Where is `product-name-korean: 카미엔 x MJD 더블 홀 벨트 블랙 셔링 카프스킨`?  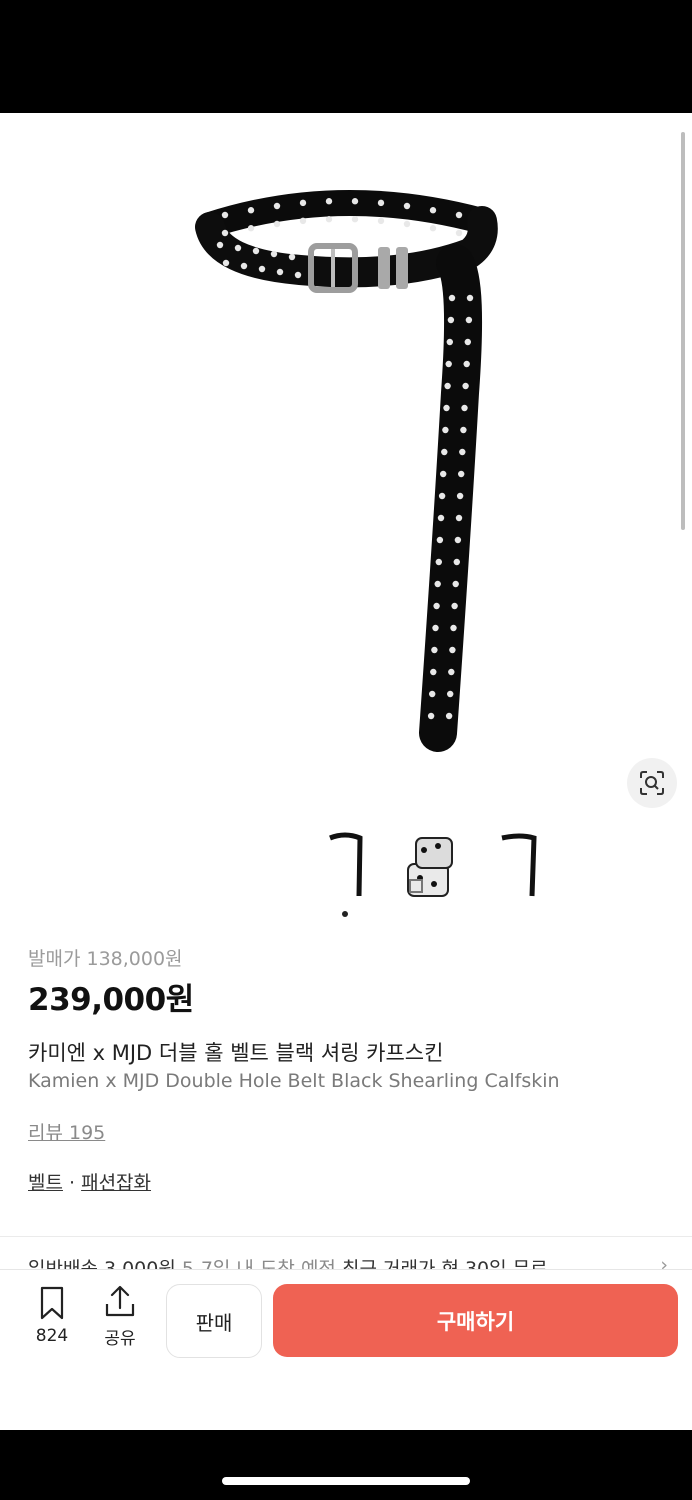 product-name-korean: 카미엔 x MJD 더블 홀 벨트 블랙 셔링 카프스킨 is located at coordinates (236, 1053).